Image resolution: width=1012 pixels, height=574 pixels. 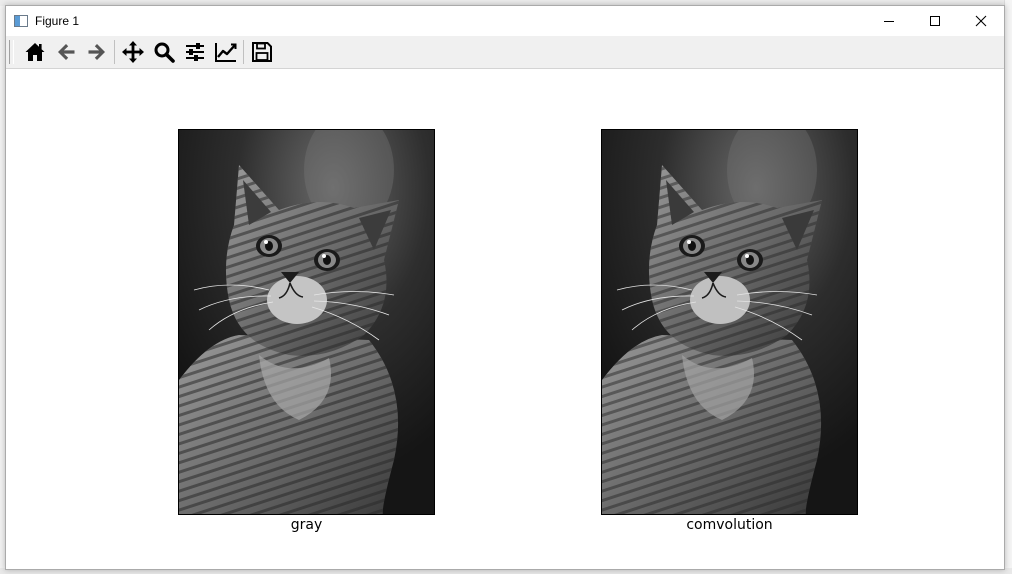 I want to click on back-button, so click(x=65, y=52).